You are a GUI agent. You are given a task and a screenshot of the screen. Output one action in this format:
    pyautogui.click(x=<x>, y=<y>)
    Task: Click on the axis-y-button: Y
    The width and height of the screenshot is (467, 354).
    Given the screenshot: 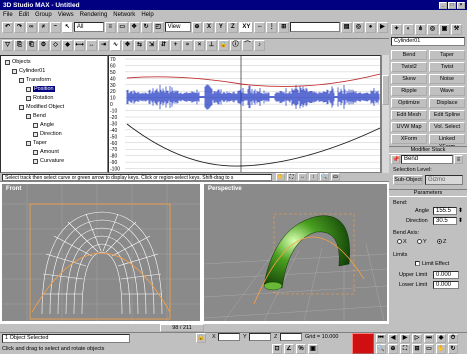 What is the action you would take?
    pyautogui.click(x=221, y=27)
    